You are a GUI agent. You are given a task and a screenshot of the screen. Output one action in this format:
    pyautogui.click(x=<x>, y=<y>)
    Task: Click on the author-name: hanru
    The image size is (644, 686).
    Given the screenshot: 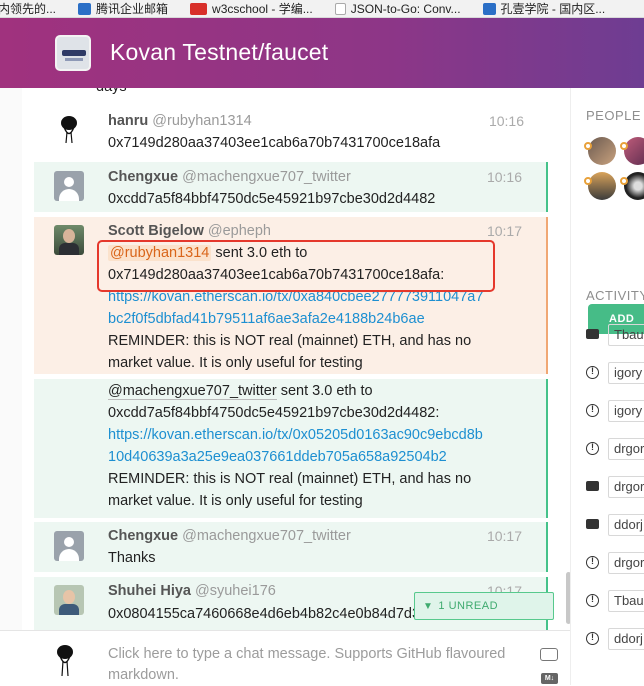 What is the action you would take?
    pyautogui.click(x=128, y=121)
    